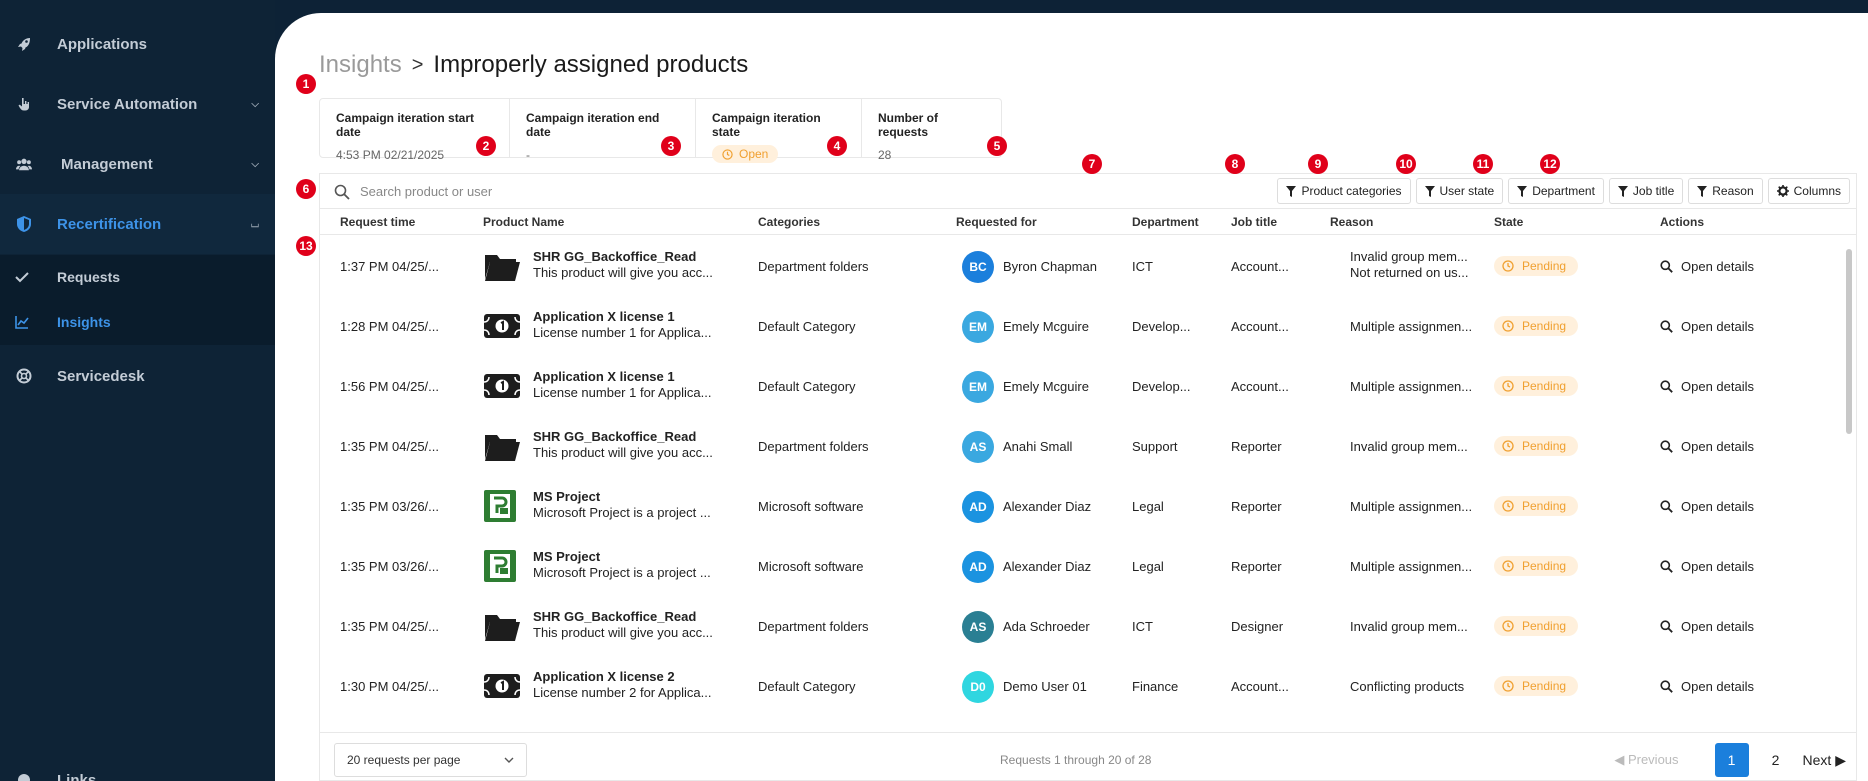 This screenshot has height=781, width=1868. I want to click on next-button: Next ▶, so click(1824, 760).